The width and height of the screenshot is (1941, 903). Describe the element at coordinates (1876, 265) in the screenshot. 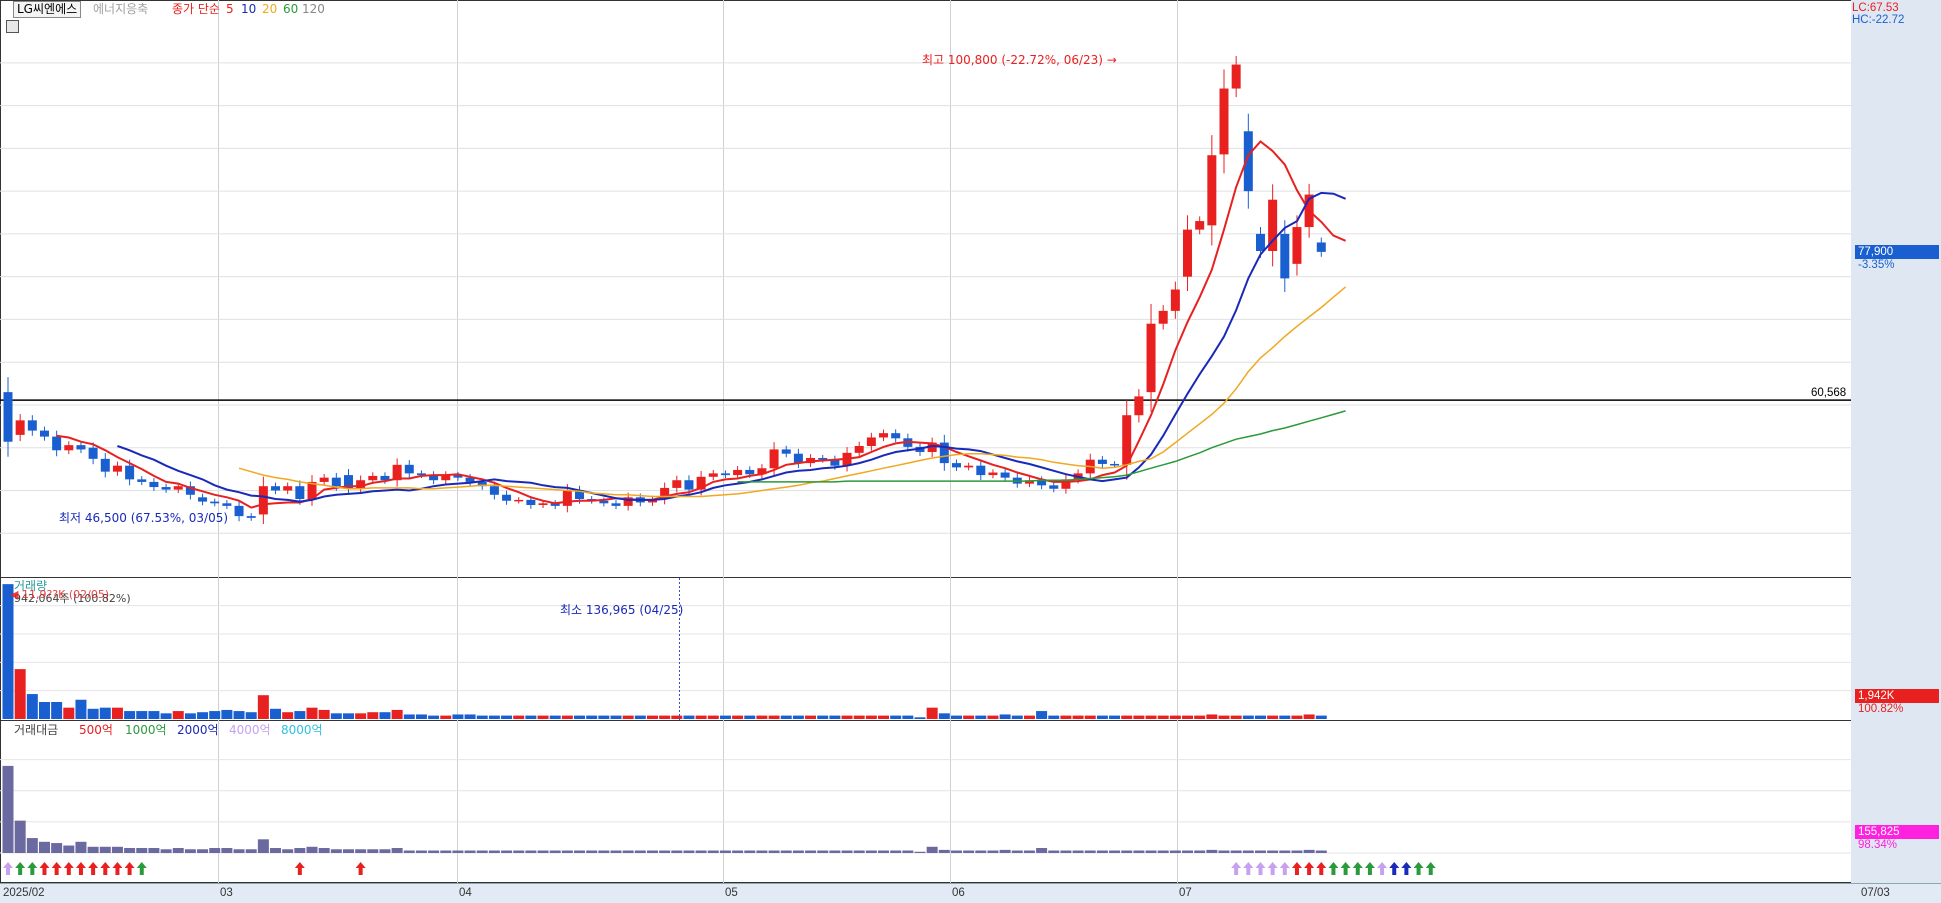

I see `current-change-label: -3.35%` at that location.